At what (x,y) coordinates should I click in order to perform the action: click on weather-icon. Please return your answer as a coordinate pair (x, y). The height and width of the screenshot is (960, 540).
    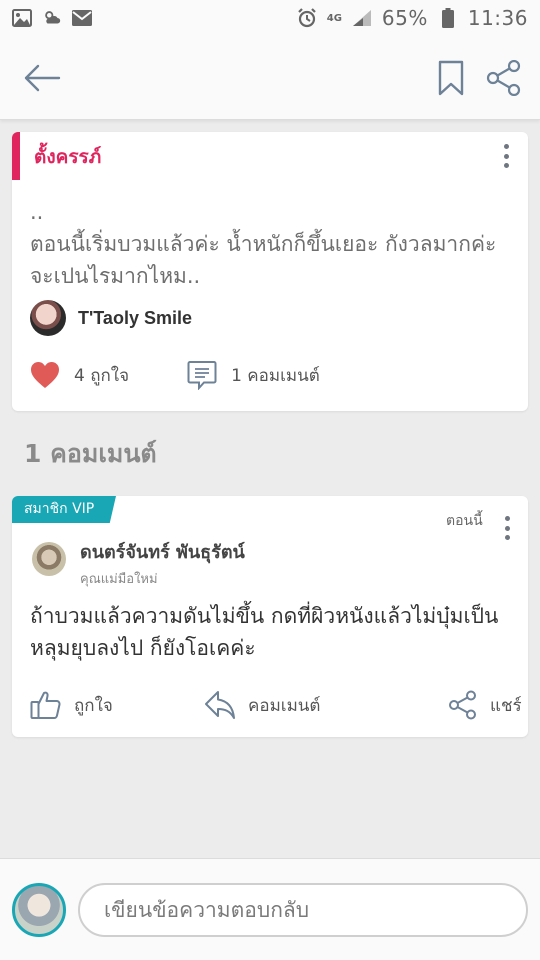
    Looking at the image, I should click on (52, 18).